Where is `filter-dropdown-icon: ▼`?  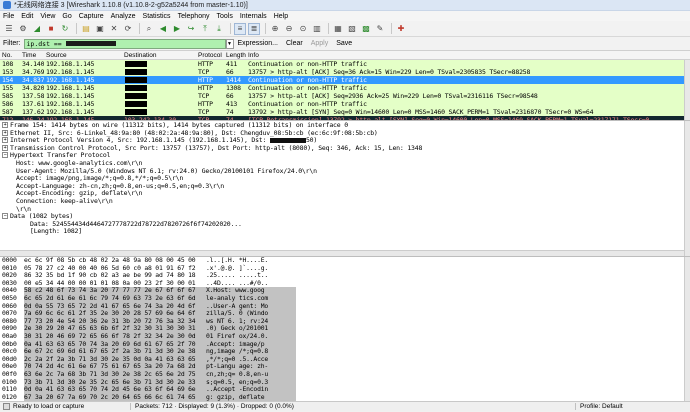
filter-dropdown-icon: ▼ is located at coordinates (229, 43).